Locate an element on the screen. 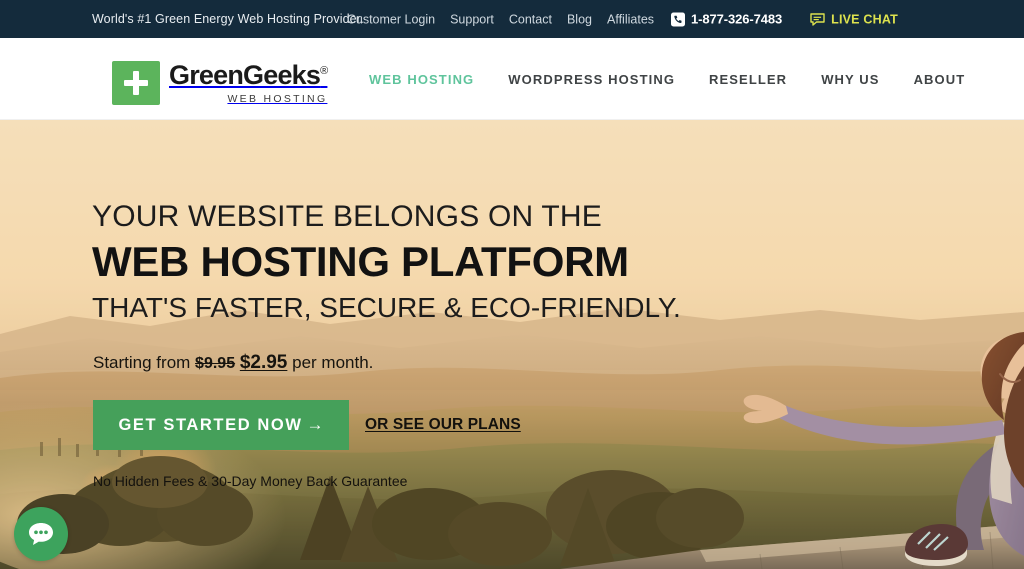  logo: GreenGeeks® WEB HOSTING is located at coordinates (220, 82).